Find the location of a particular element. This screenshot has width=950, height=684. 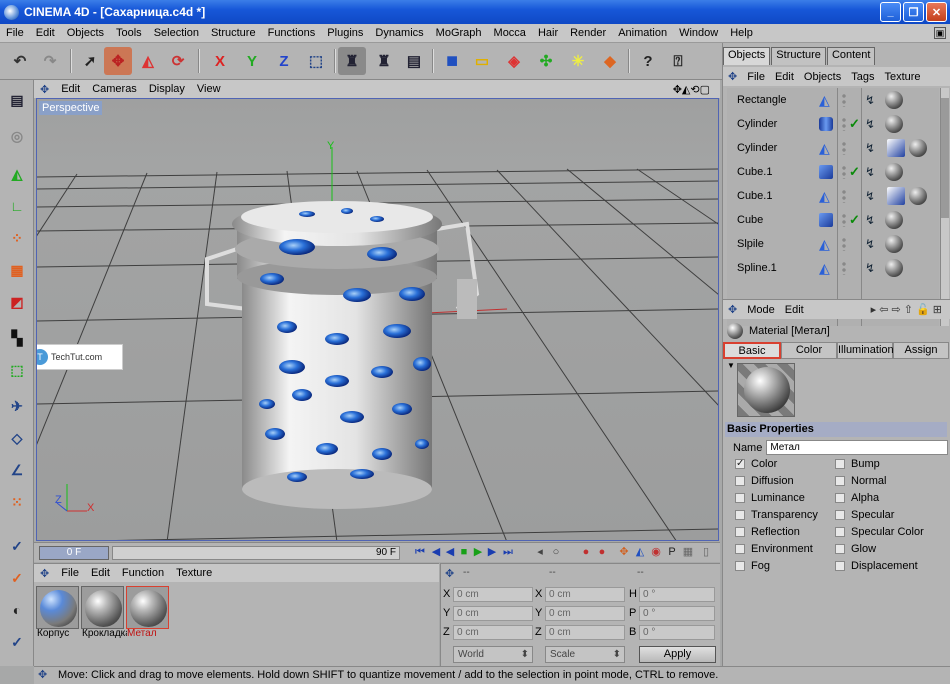

objects-drag-icon: ✥ is located at coordinates (732, 76).